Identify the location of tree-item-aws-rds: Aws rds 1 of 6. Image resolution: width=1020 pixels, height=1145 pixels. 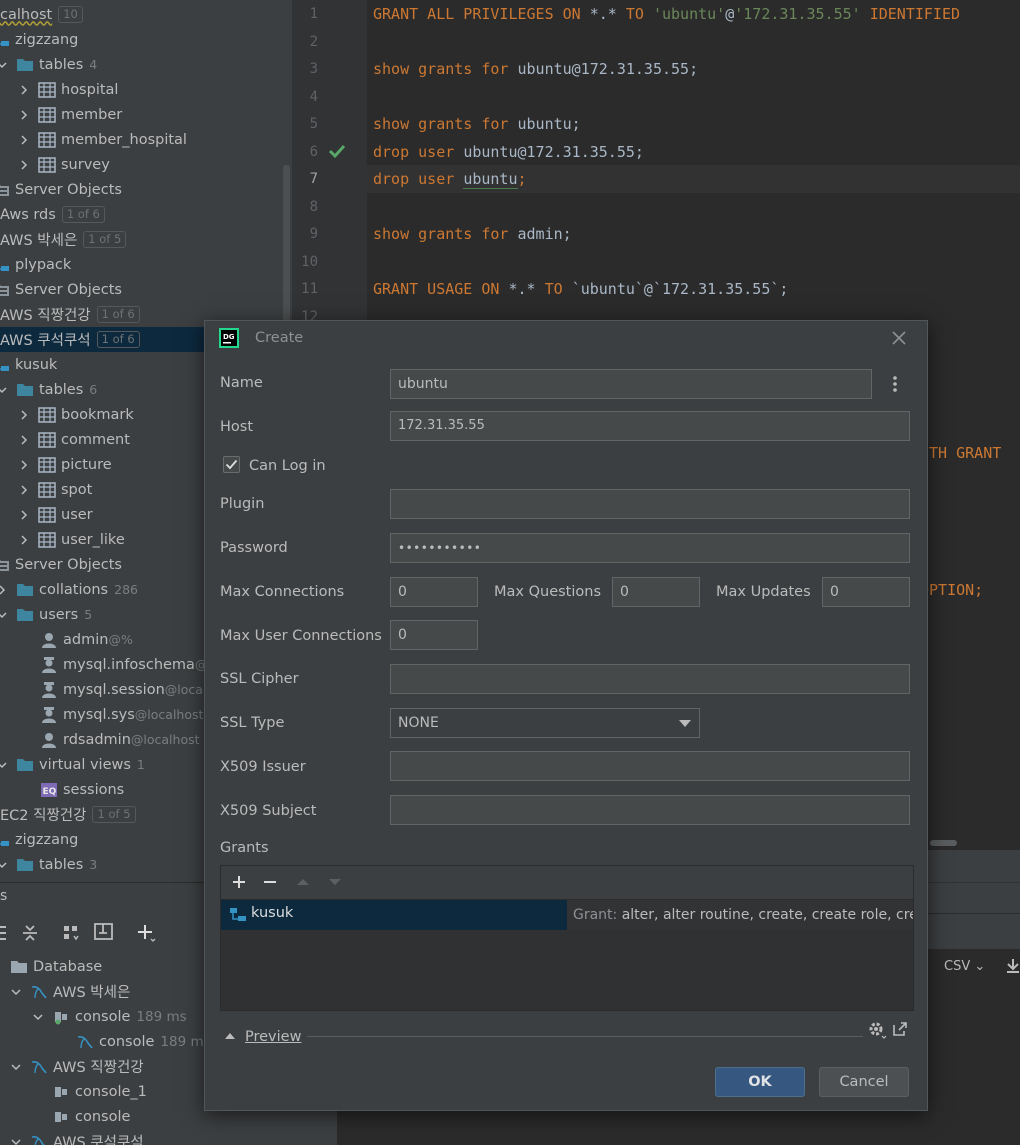
(146, 214).